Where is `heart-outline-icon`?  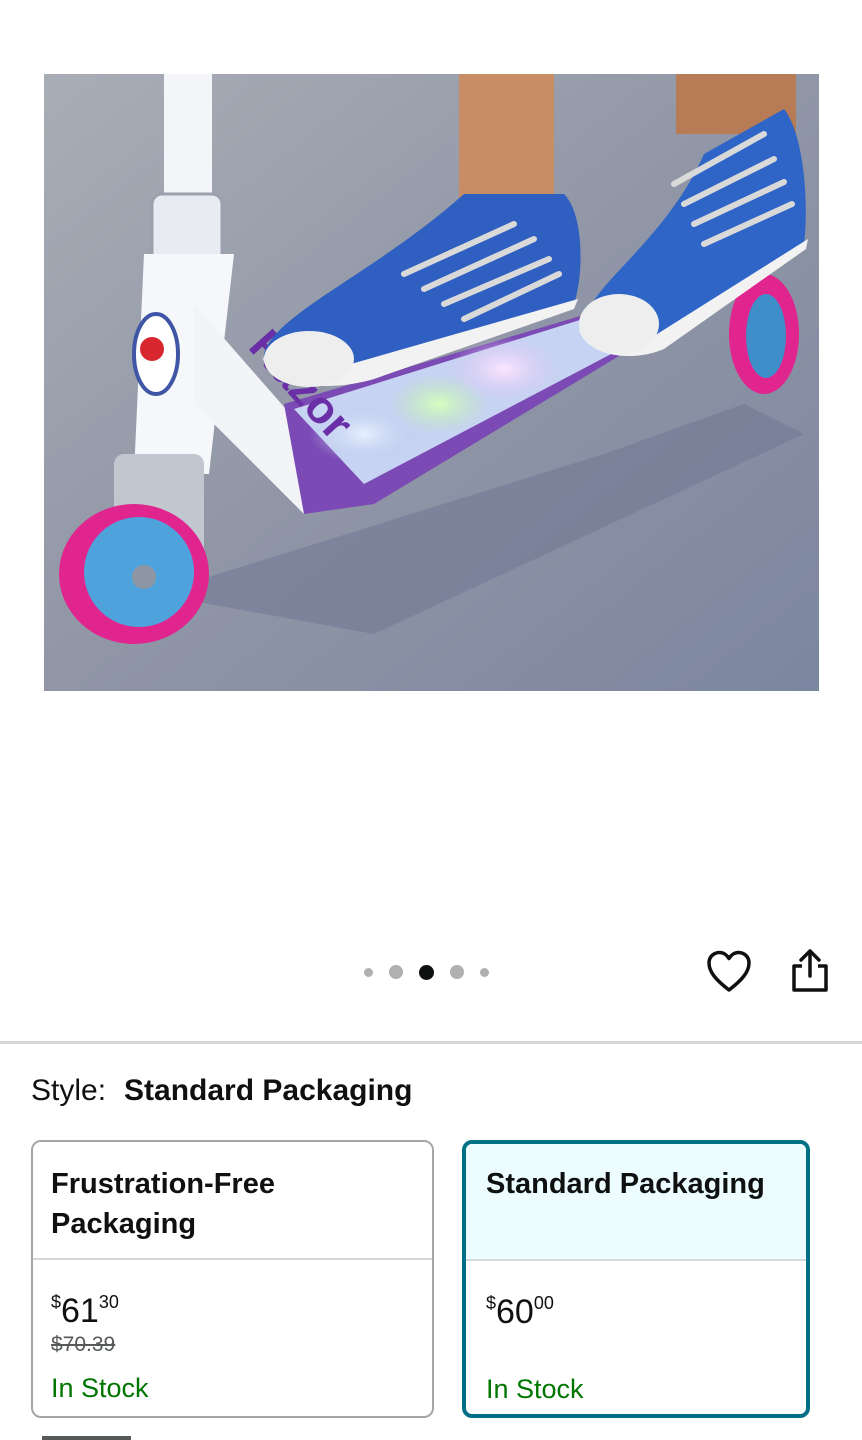
heart-outline-icon is located at coordinates (729, 971).